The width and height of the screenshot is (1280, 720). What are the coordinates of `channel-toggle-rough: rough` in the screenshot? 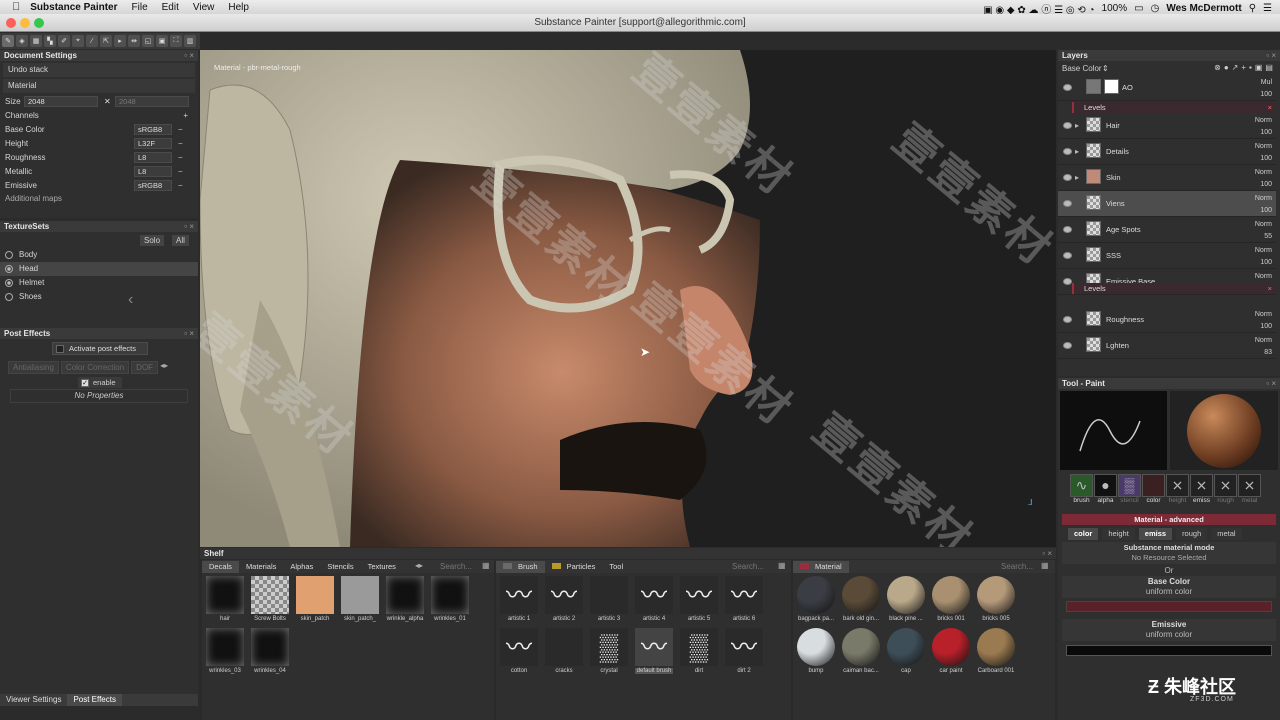 It's located at (1192, 534).